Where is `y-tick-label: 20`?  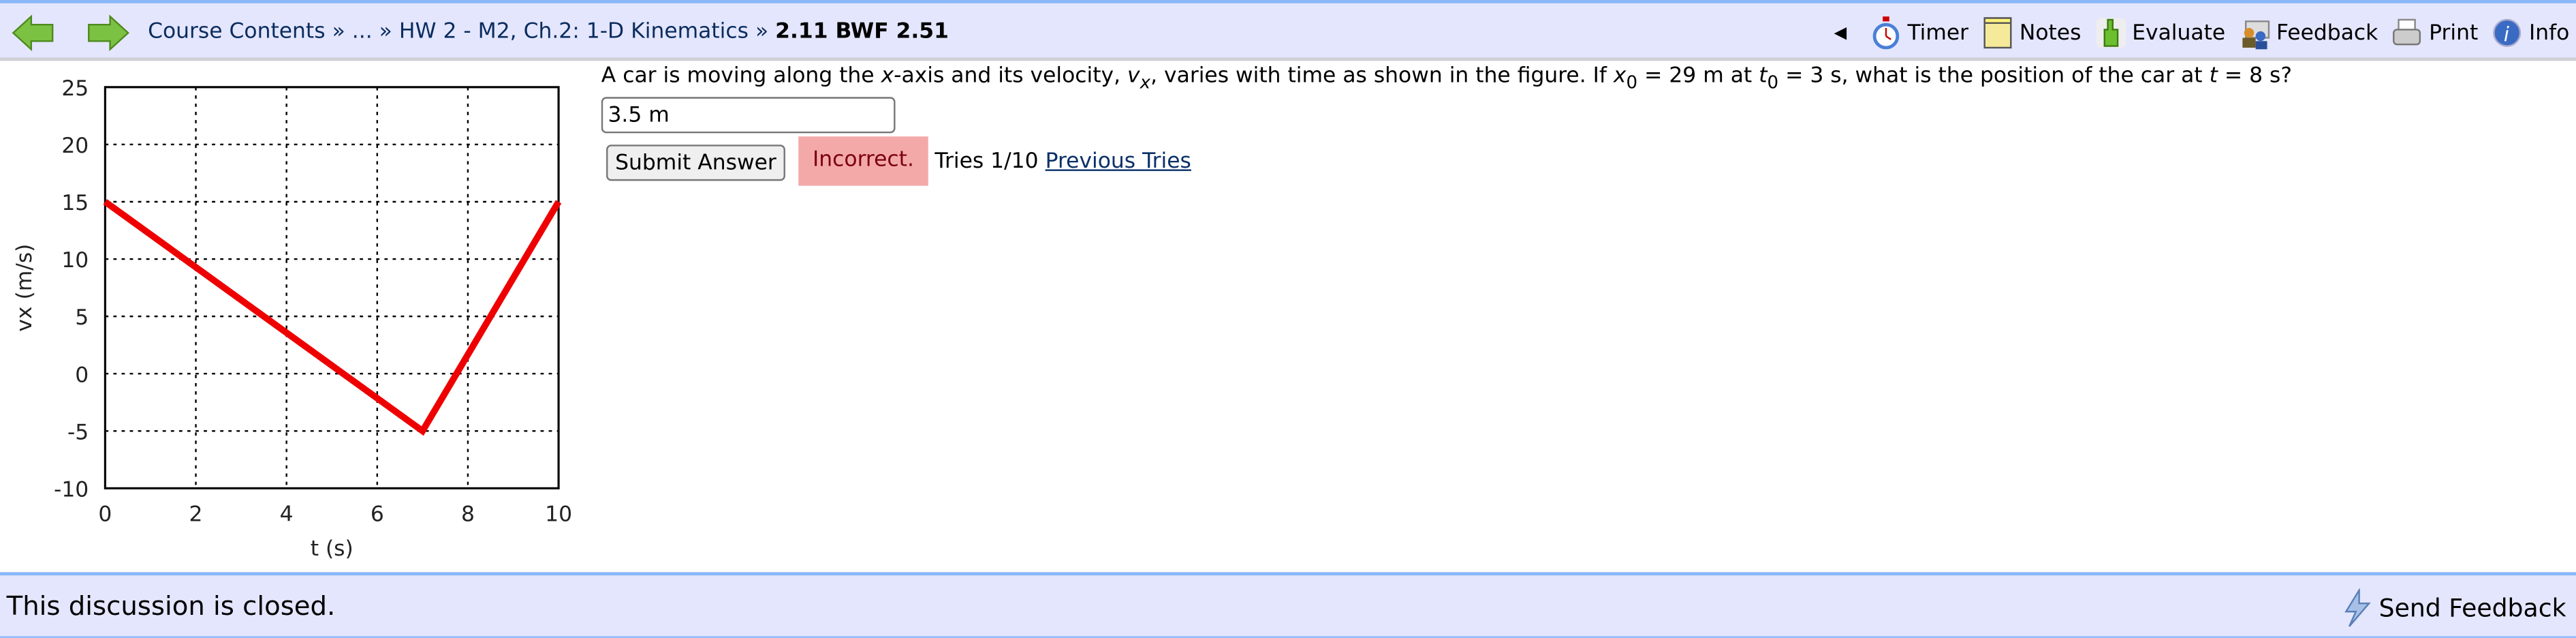 y-tick-label: 20 is located at coordinates (75, 146).